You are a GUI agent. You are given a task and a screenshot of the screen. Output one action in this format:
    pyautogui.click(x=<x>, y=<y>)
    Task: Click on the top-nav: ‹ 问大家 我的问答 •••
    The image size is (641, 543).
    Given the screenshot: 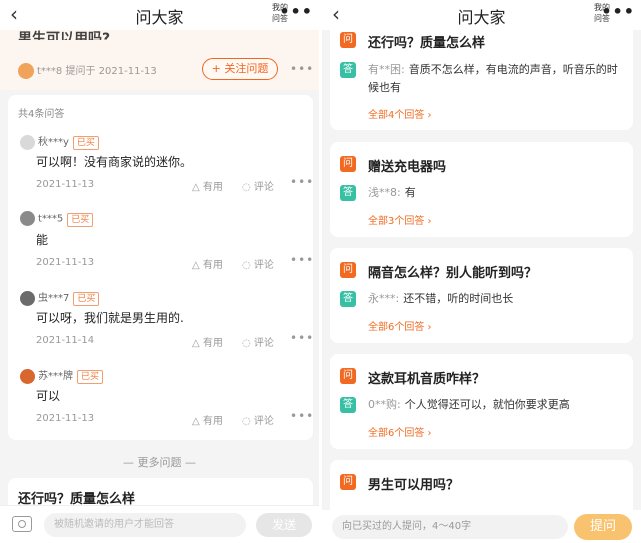 What is the action you would take?
    pyautogui.click(x=481, y=15)
    